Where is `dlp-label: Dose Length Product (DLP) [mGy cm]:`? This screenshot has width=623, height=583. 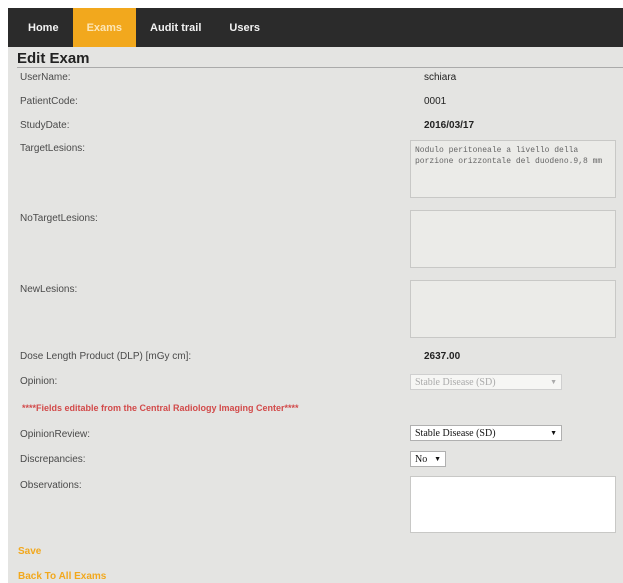
dlp-label: Dose Length Product (DLP) [mGy cm]: is located at coordinates (106, 356).